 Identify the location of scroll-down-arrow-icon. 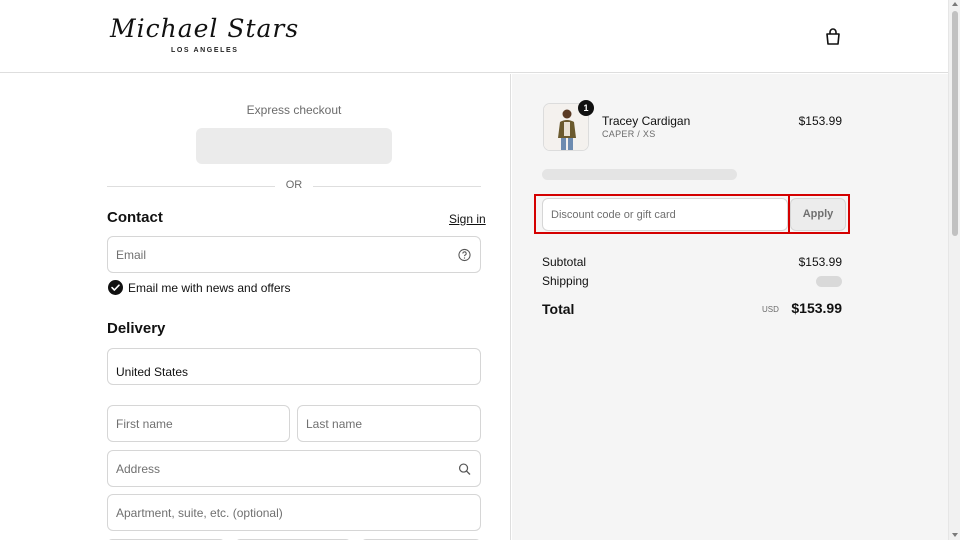
(955, 535).